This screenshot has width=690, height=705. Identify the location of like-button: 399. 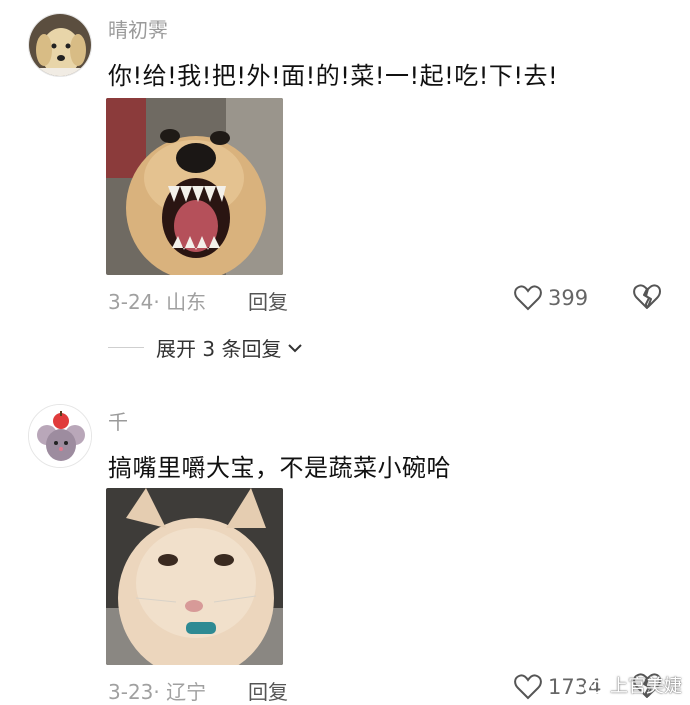
(551, 298).